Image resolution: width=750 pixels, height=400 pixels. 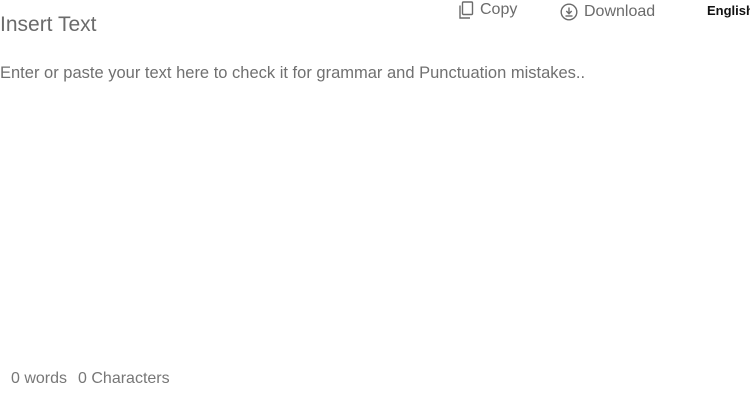 What do you see at coordinates (124, 378) in the screenshot?
I see `character-count: 0 Characters` at bounding box center [124, 378].